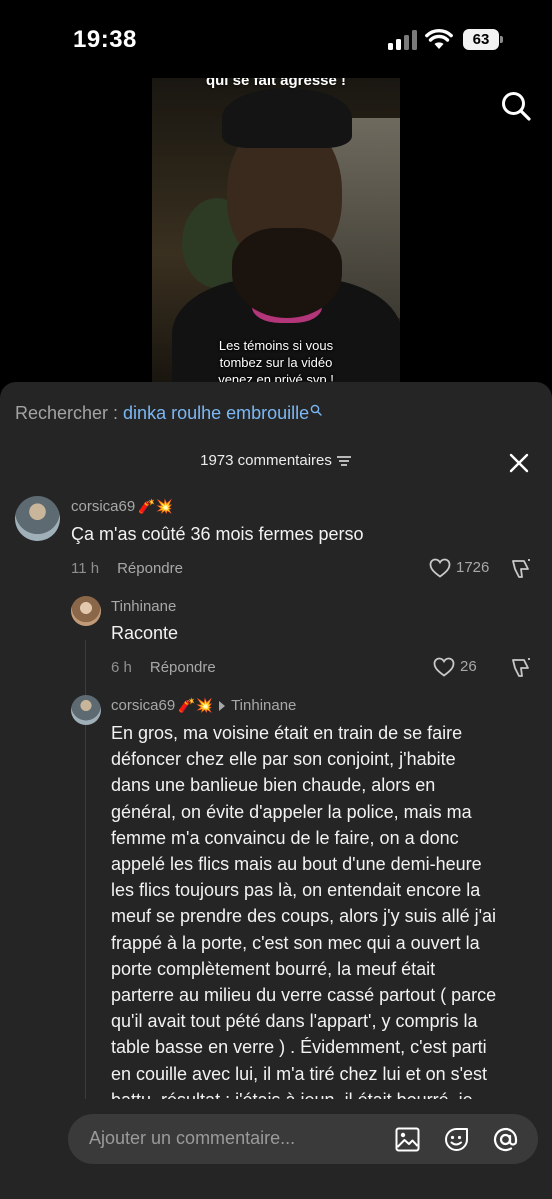  Describe the element at coordinates (266, 460) in the screenshot. I see `comments-count: 1973 commentaires` at that location.